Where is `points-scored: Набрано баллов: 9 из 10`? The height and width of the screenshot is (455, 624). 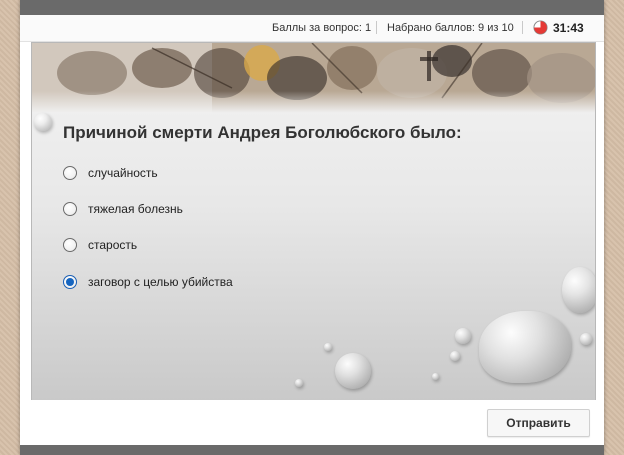 points-scored: Набрано баллов: 9 из 10 is located at coordinates (450, 28).